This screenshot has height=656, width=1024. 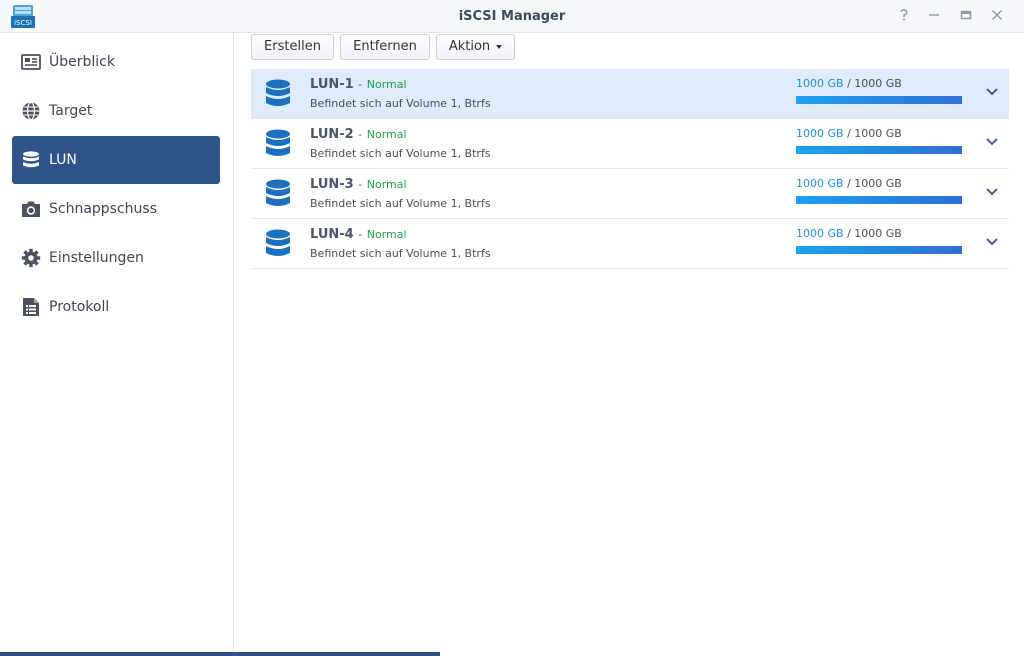 I want to click on sidebar-item-label: Überblick, so click(x=82, y=62).